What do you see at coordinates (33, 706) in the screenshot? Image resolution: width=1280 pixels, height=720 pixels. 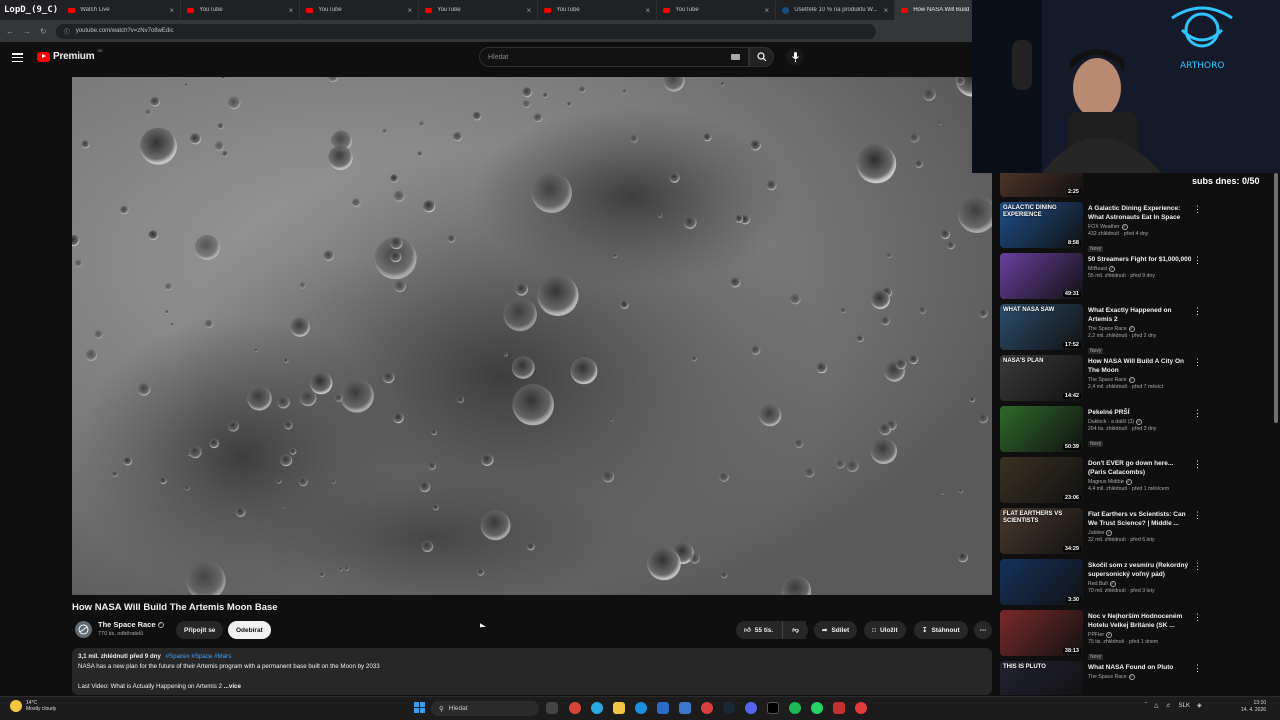 I see `weather-widget: 14°C Mostly cloudy` at bounding box center [33, 706].